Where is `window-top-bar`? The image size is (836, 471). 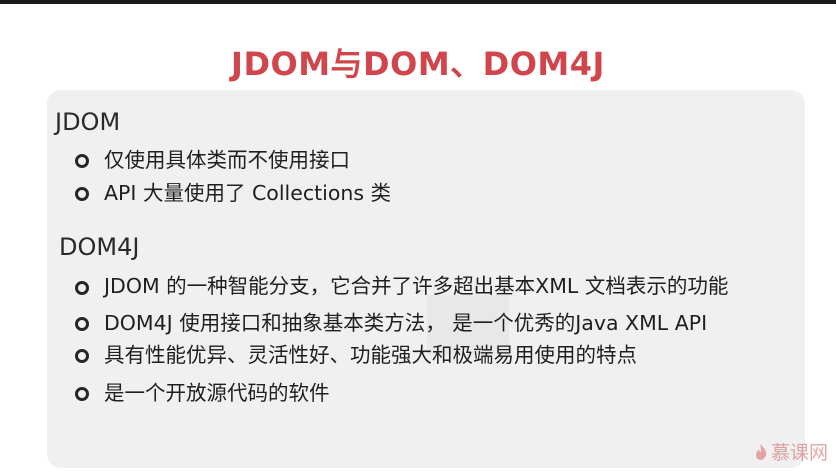 window-top-bar is located at coordinates (418, 2).